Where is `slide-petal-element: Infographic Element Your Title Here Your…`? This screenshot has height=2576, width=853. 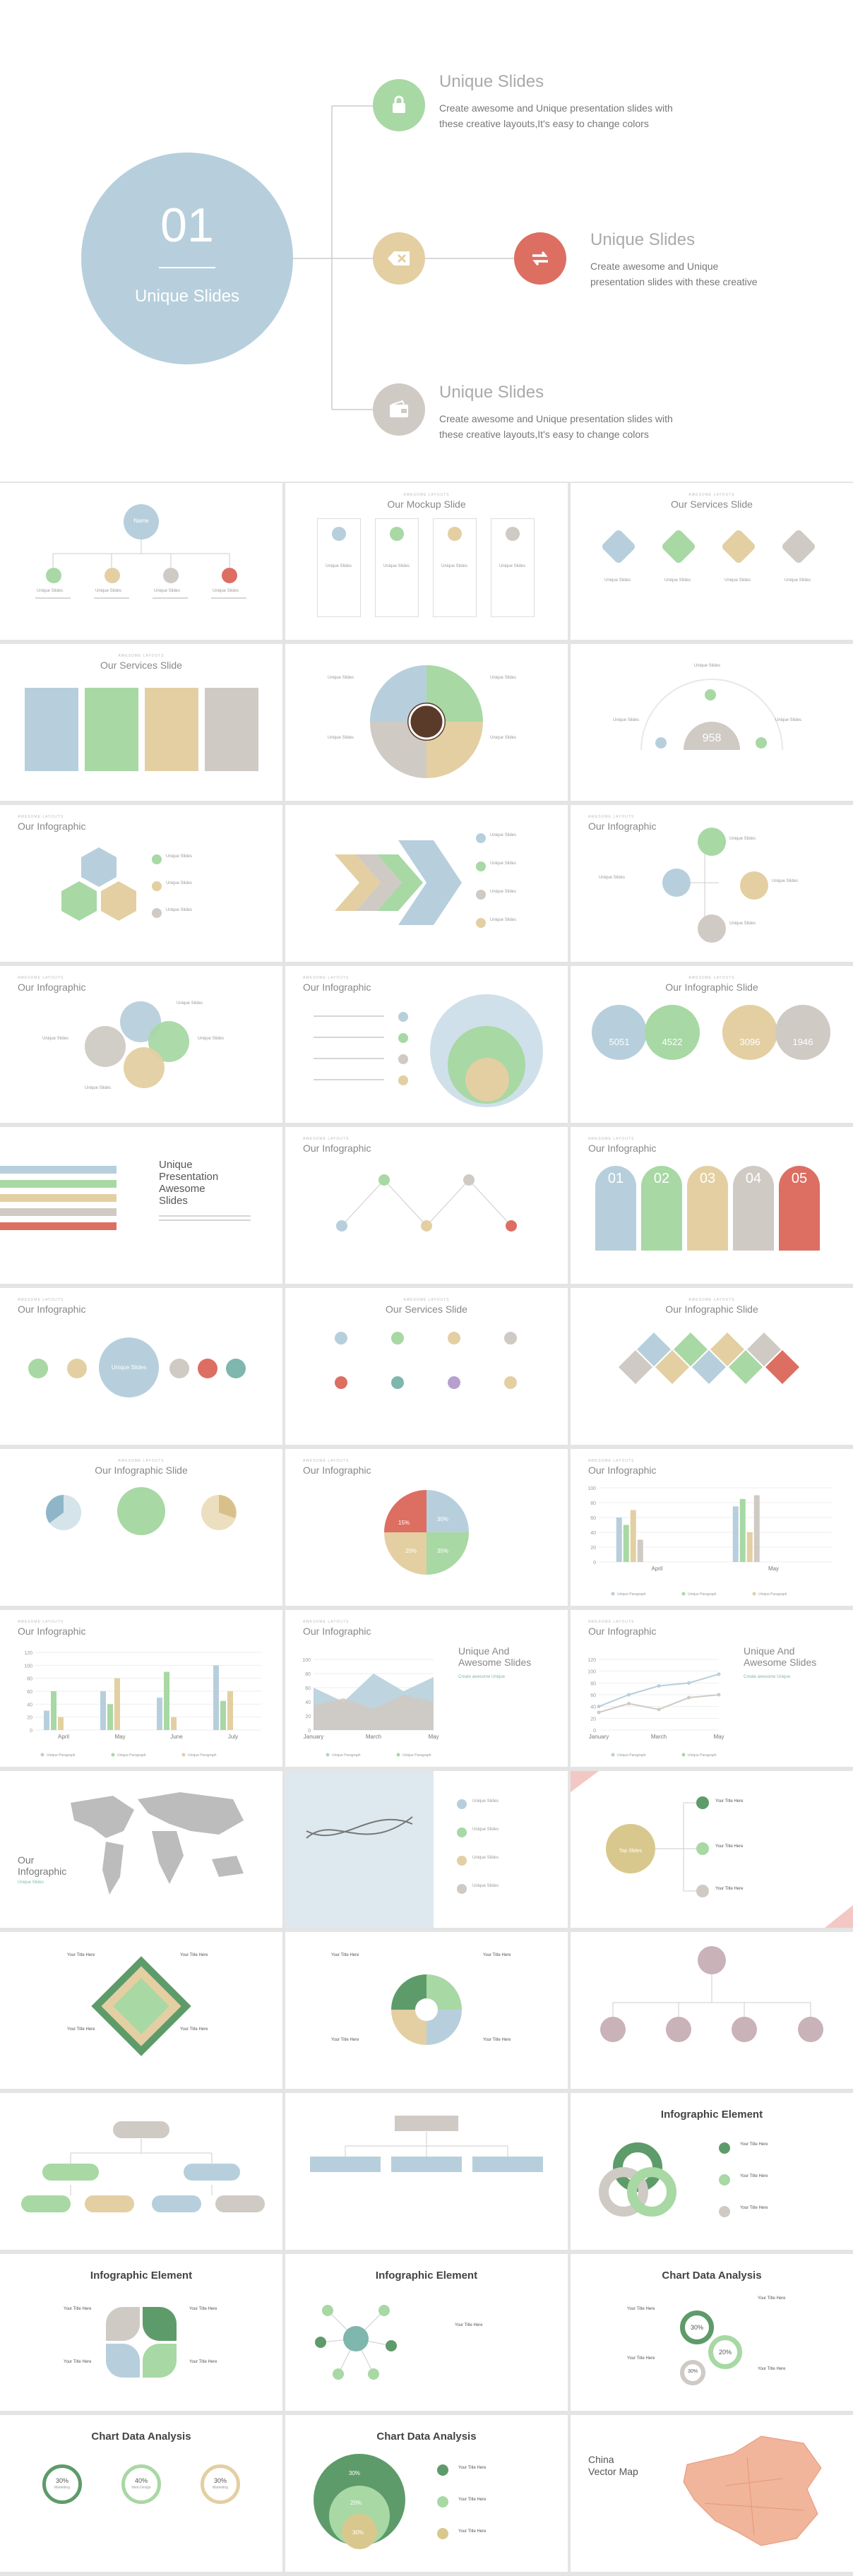 slide-petal-element: Infographic Element Your Title Here Your… is located at coordinates (141, 2332).